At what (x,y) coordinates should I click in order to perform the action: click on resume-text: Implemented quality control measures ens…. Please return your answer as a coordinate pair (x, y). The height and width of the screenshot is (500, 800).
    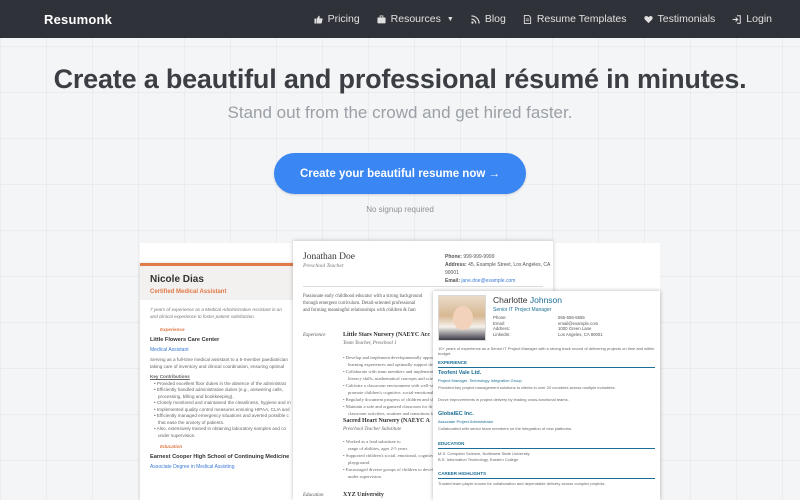
    Looking at the image, I should click on (223, 409).